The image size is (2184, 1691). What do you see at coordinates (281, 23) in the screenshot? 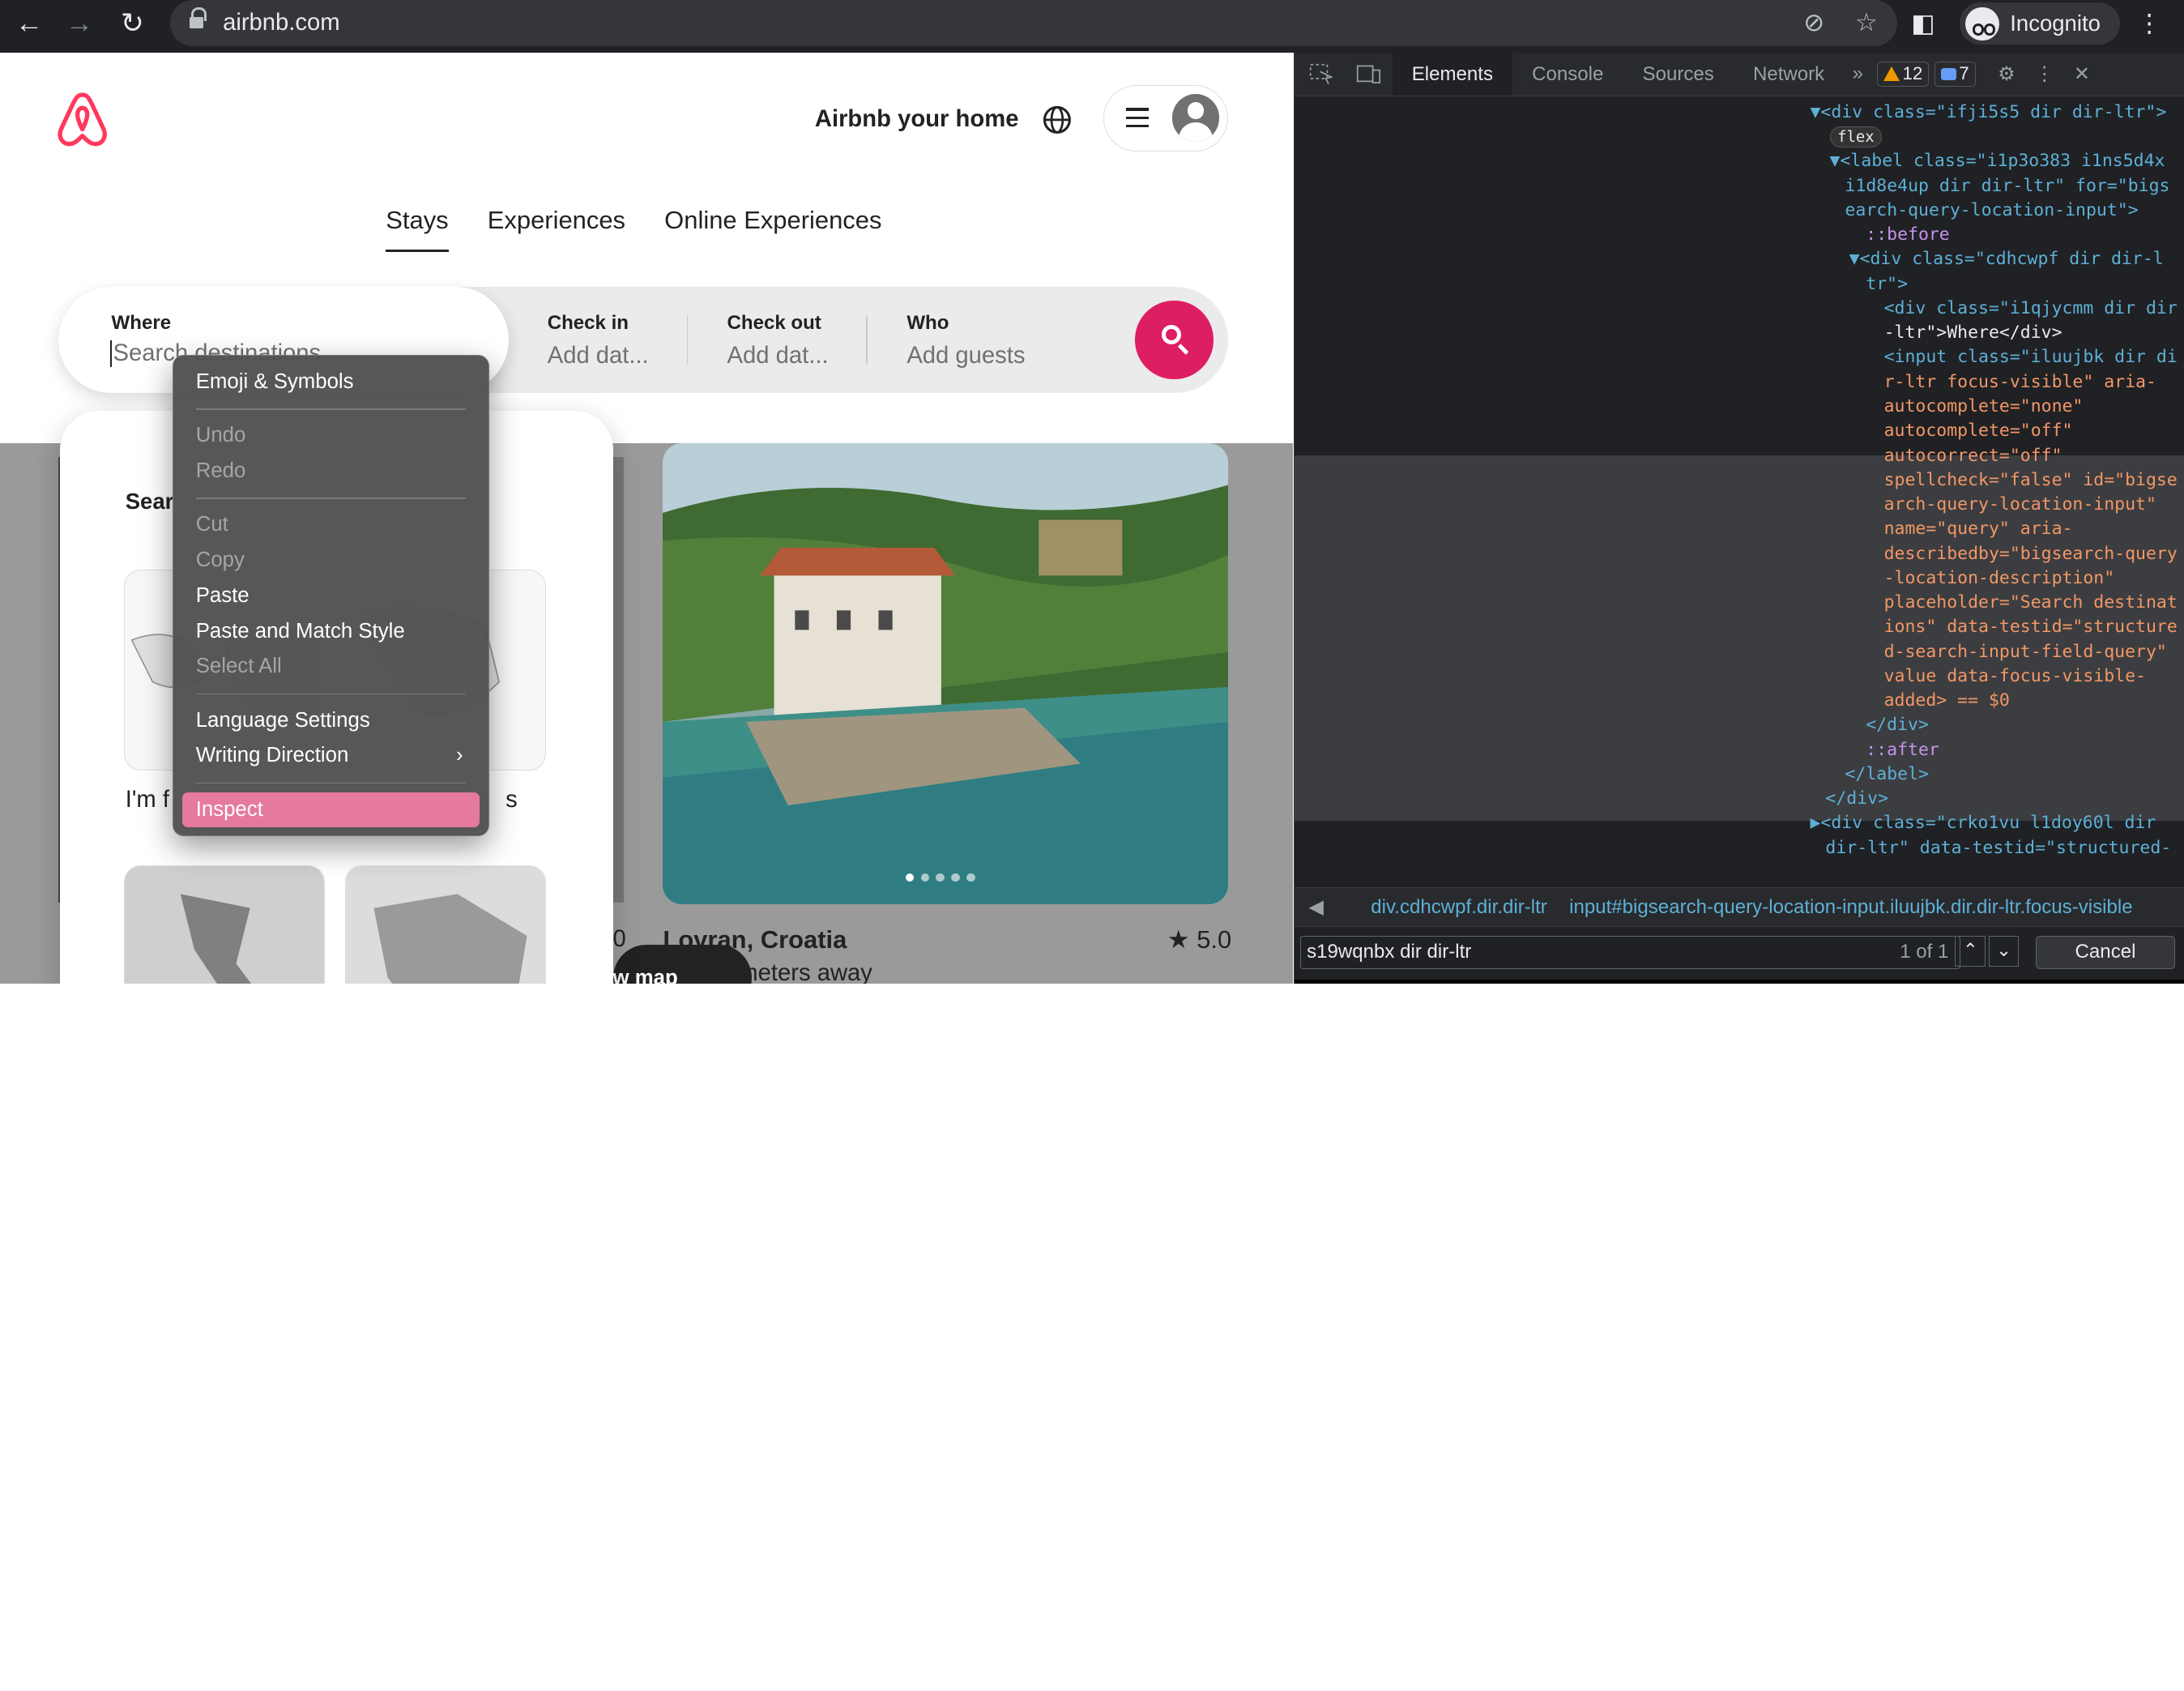
I see `url-text: airbnb.com` at bounding box center [281, 23].